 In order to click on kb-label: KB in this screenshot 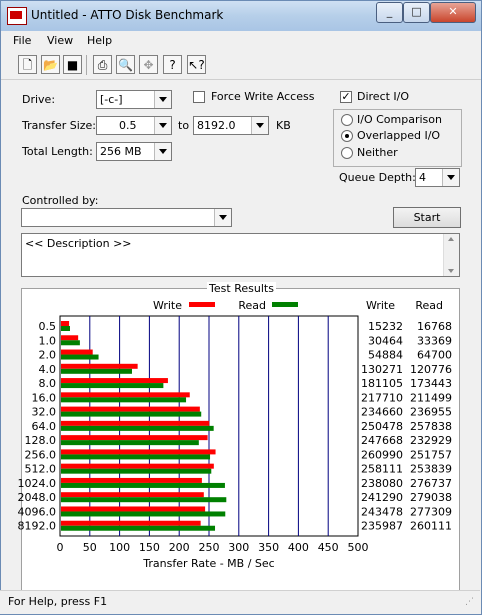, I will do `click(283, 125)`.